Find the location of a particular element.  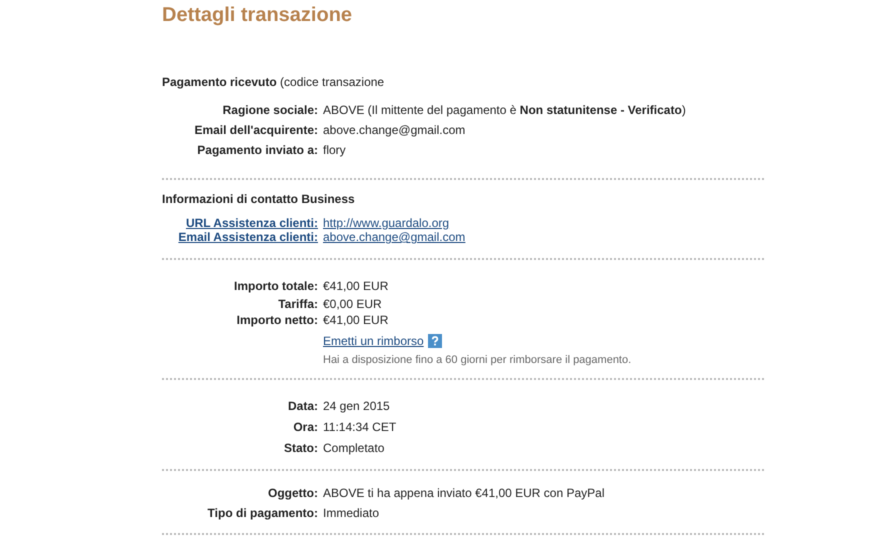

page-title: Dettagli transazione is located at coordinates (258, 15).